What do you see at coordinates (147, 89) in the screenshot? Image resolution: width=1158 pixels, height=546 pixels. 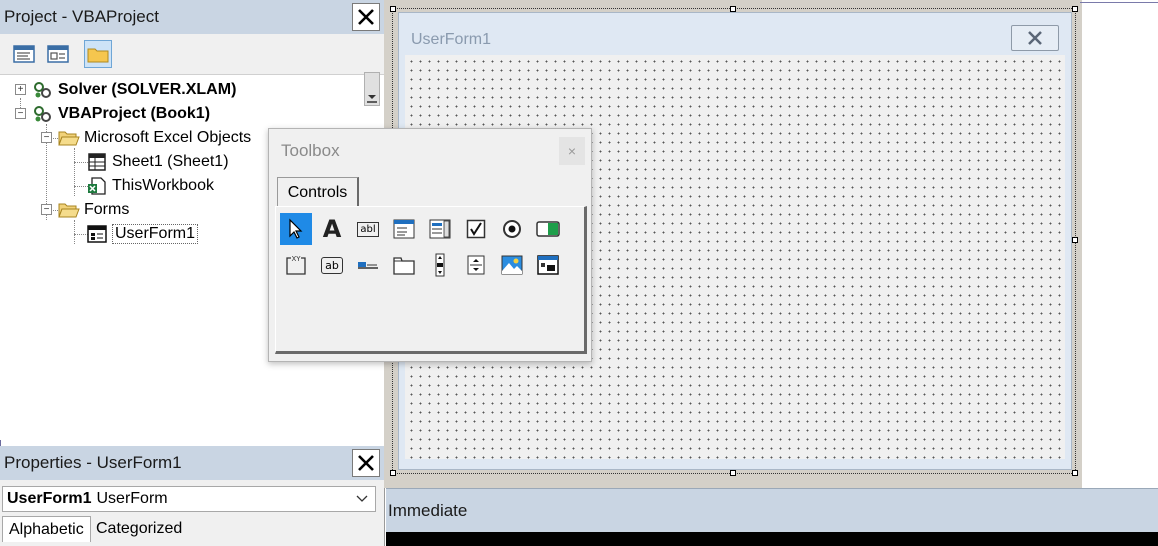 I see `tree-item-label: Solver (SOLVER.XLAM)` at bounding box center [147, 89].